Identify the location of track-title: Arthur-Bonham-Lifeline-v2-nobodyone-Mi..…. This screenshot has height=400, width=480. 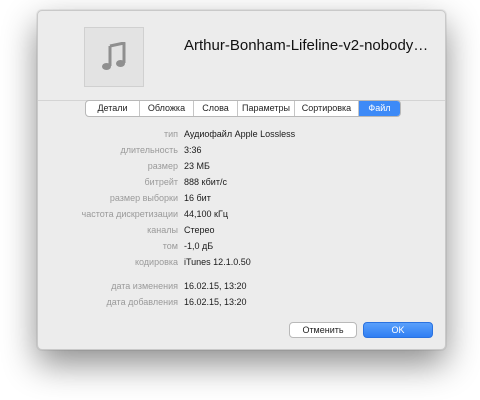
(309, 45).